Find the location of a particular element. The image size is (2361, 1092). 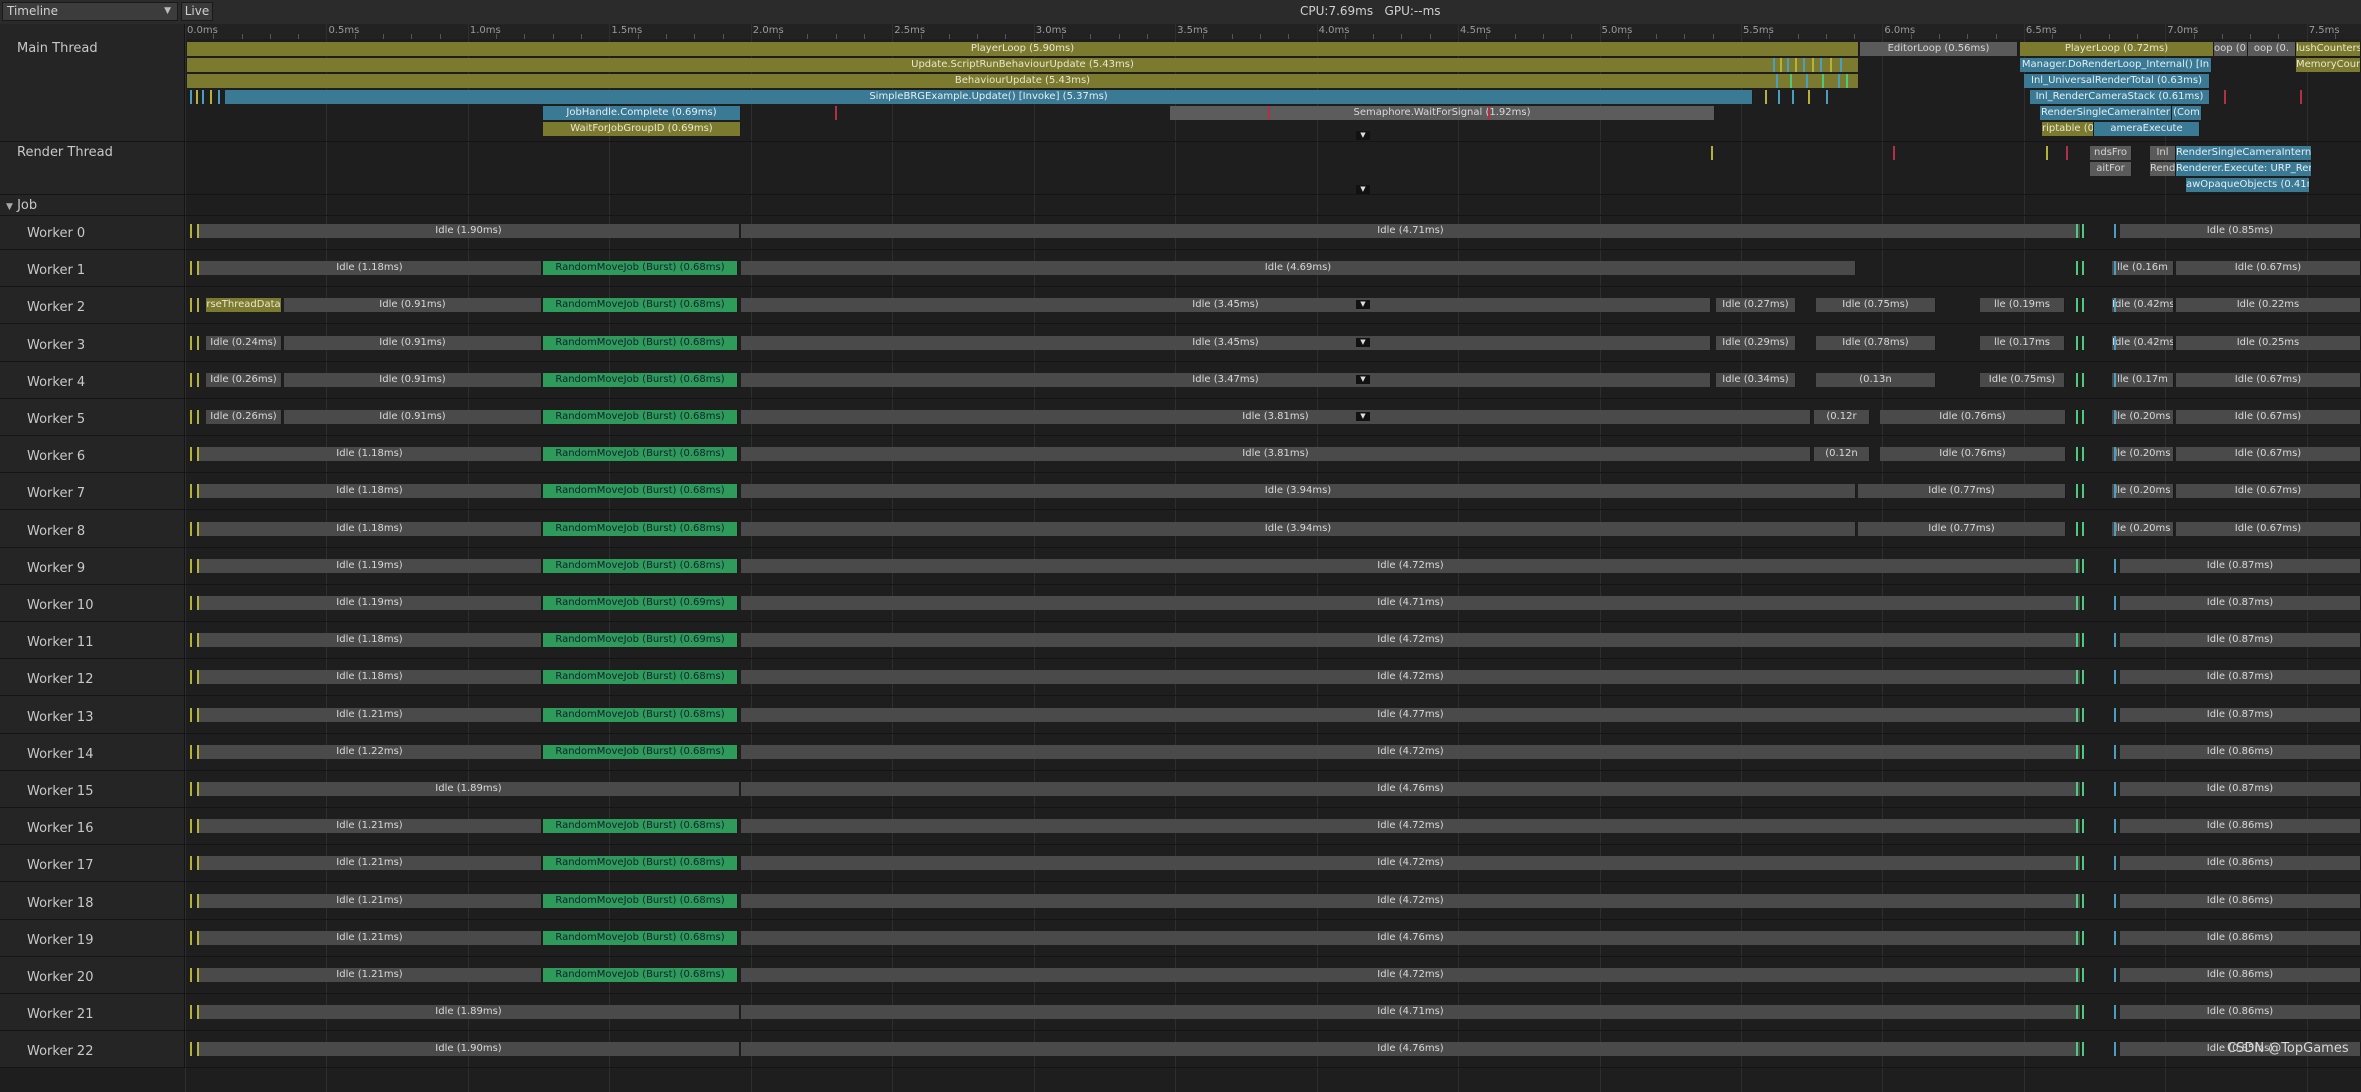

profiler-marker: RenderSingleCameraInterna is located at coordinates (2244, 153).